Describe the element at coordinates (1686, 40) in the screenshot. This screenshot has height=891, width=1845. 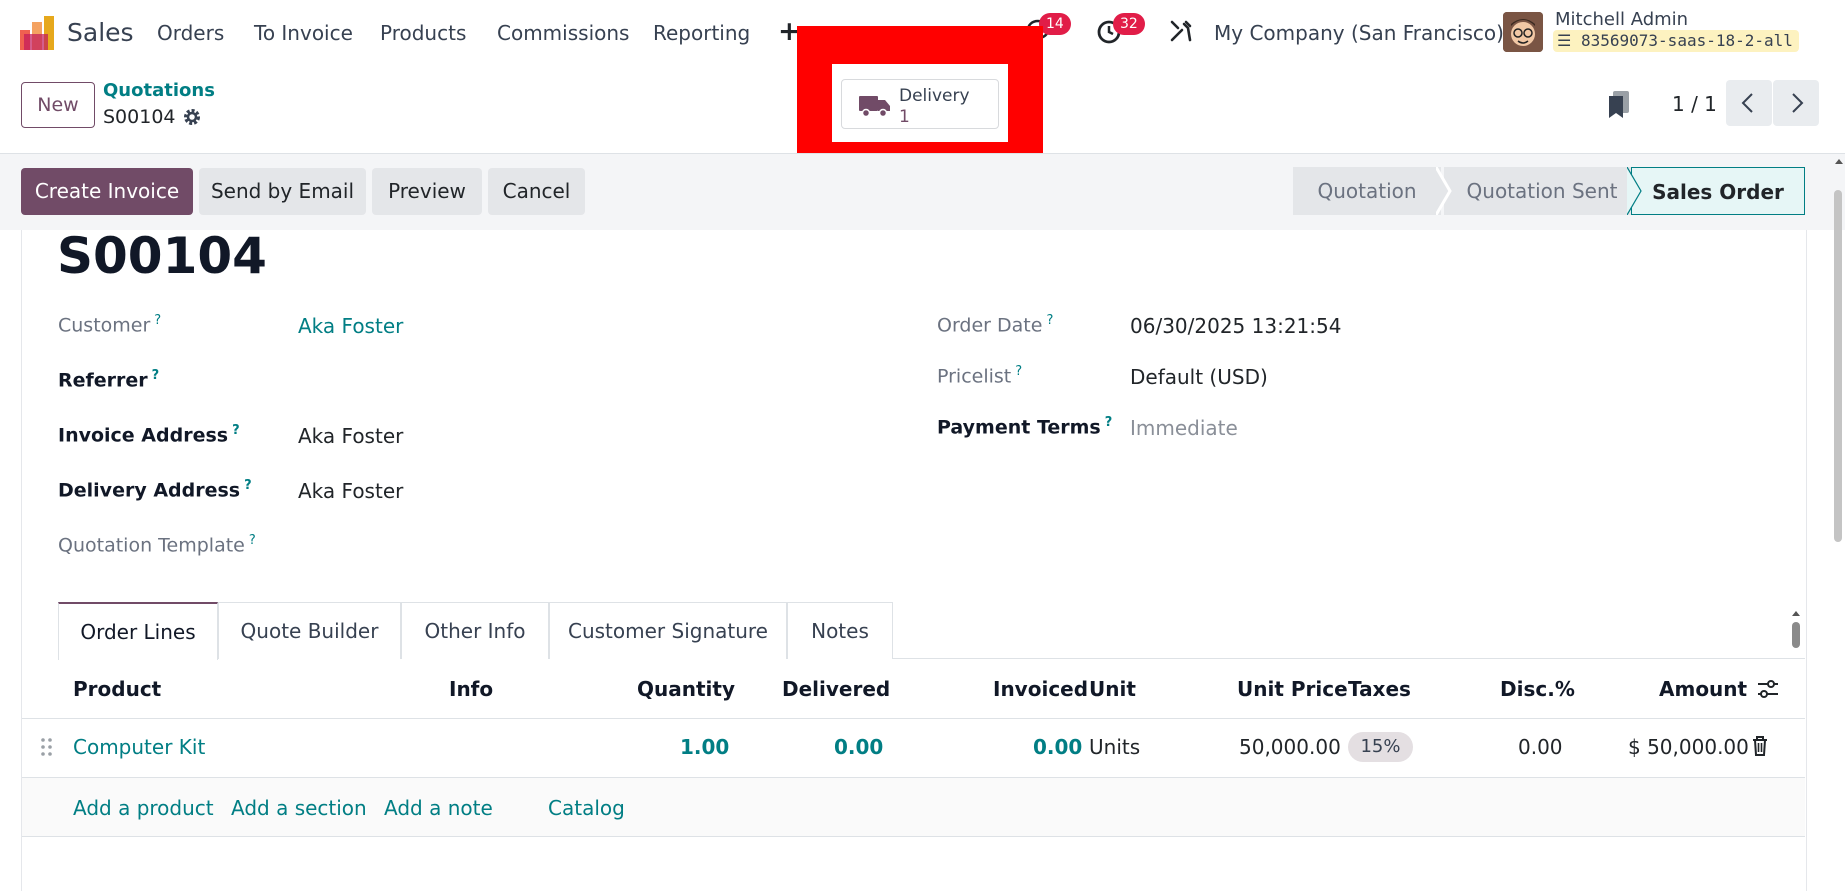
I see `database-label: 83569073-saas-18-2-all` at that location.